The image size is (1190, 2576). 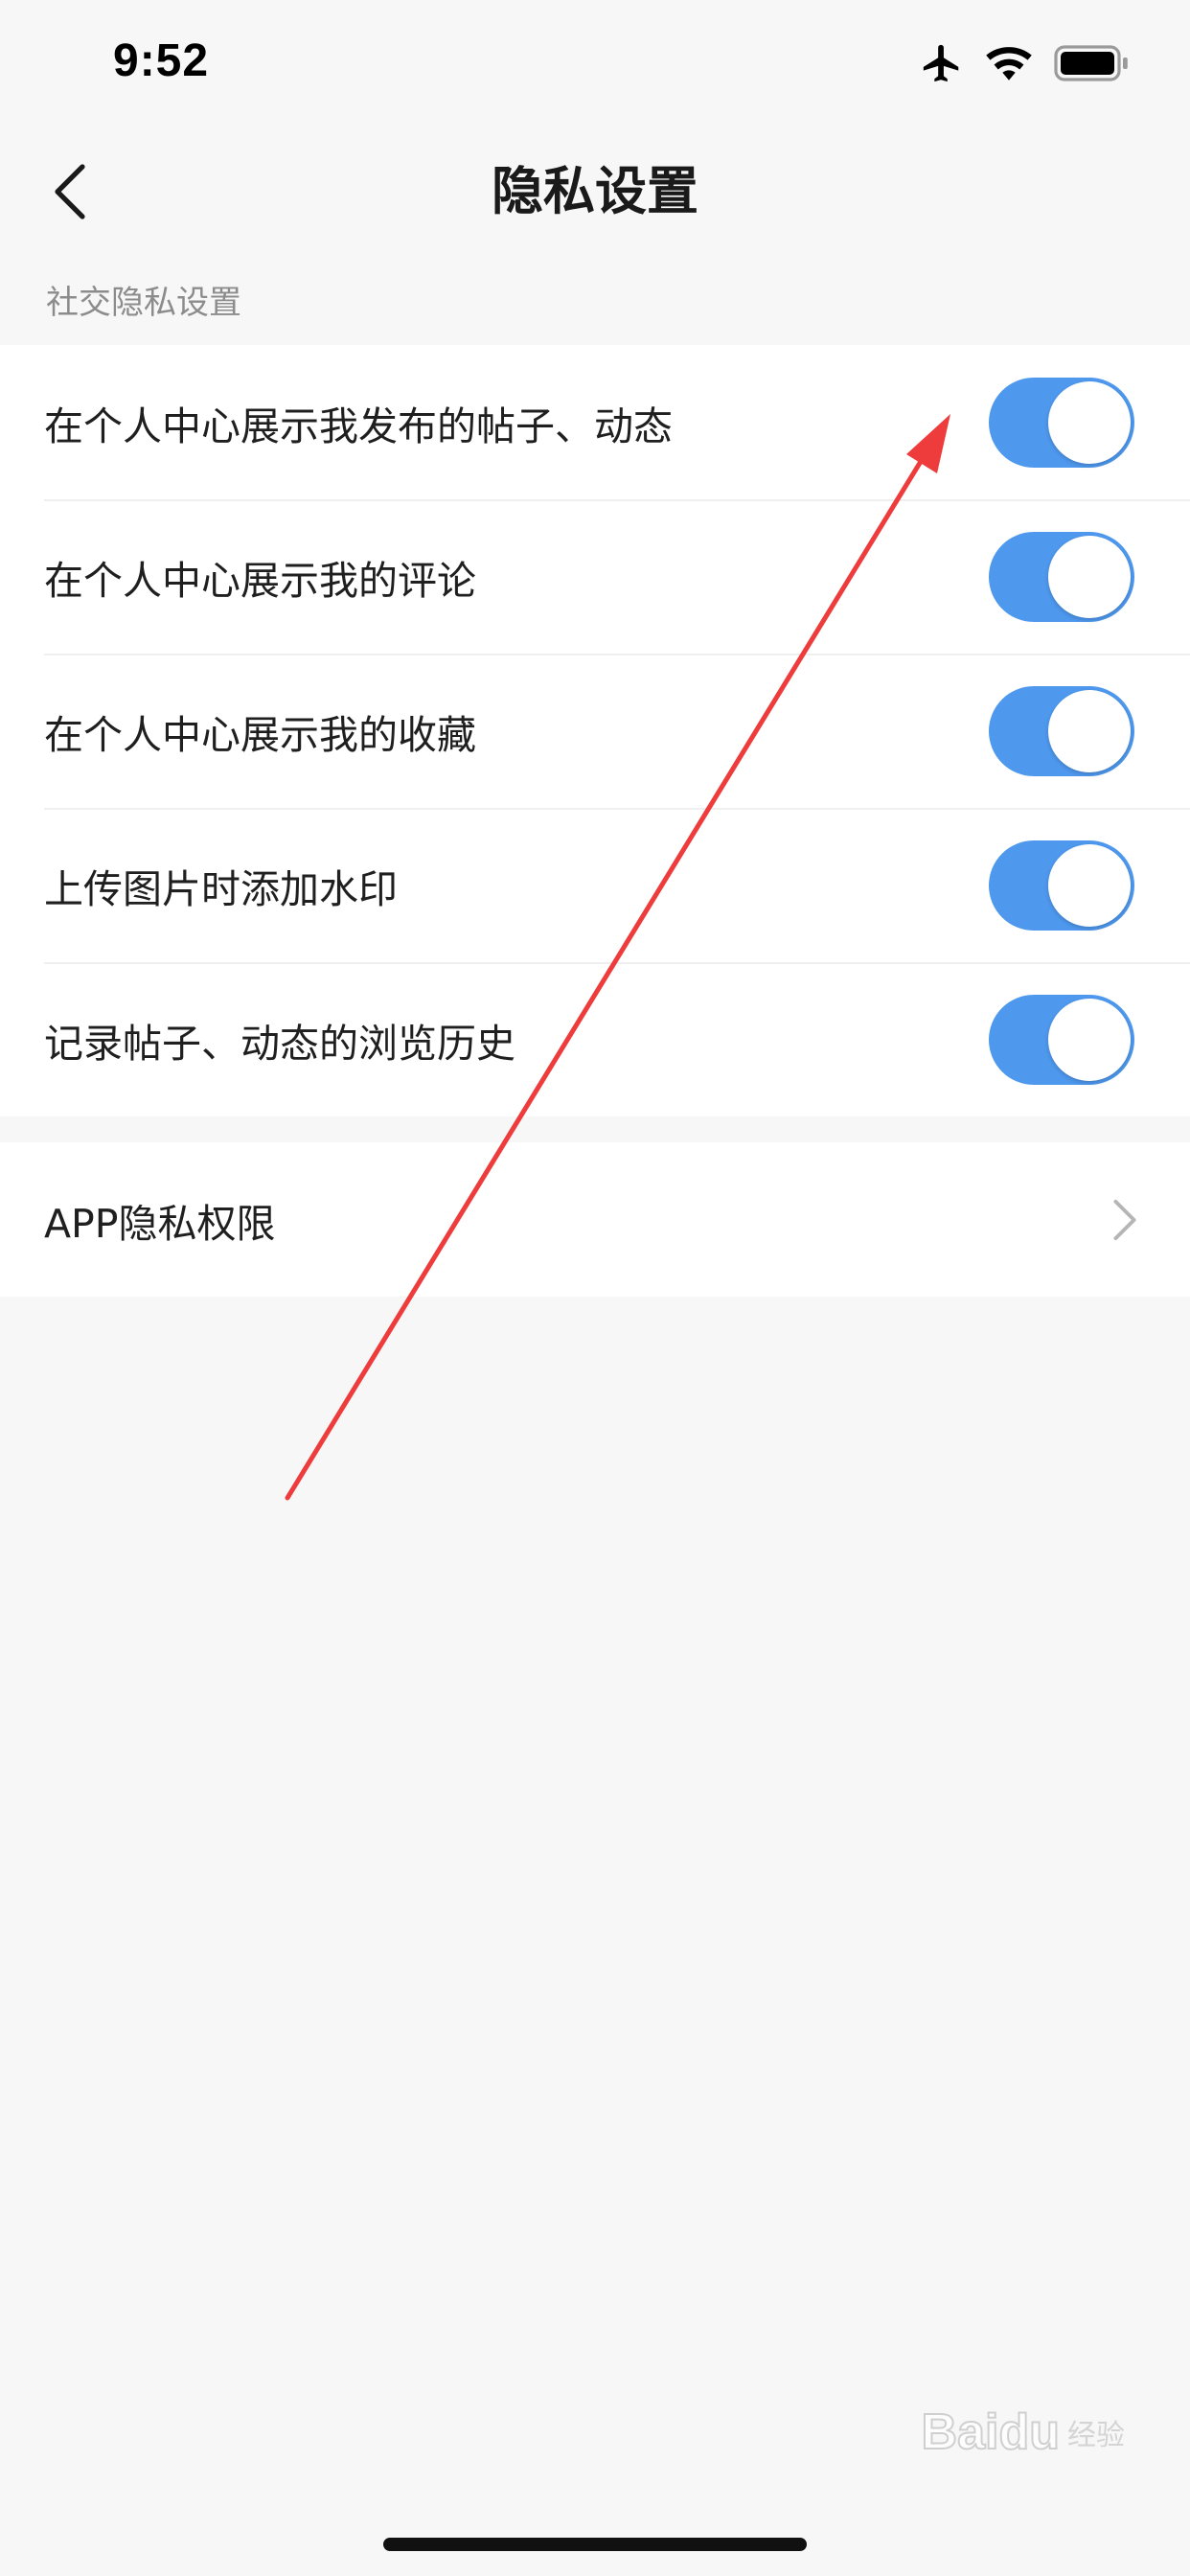 I want to click on watermark-label: 经验, so click(x=1096, y=2435).